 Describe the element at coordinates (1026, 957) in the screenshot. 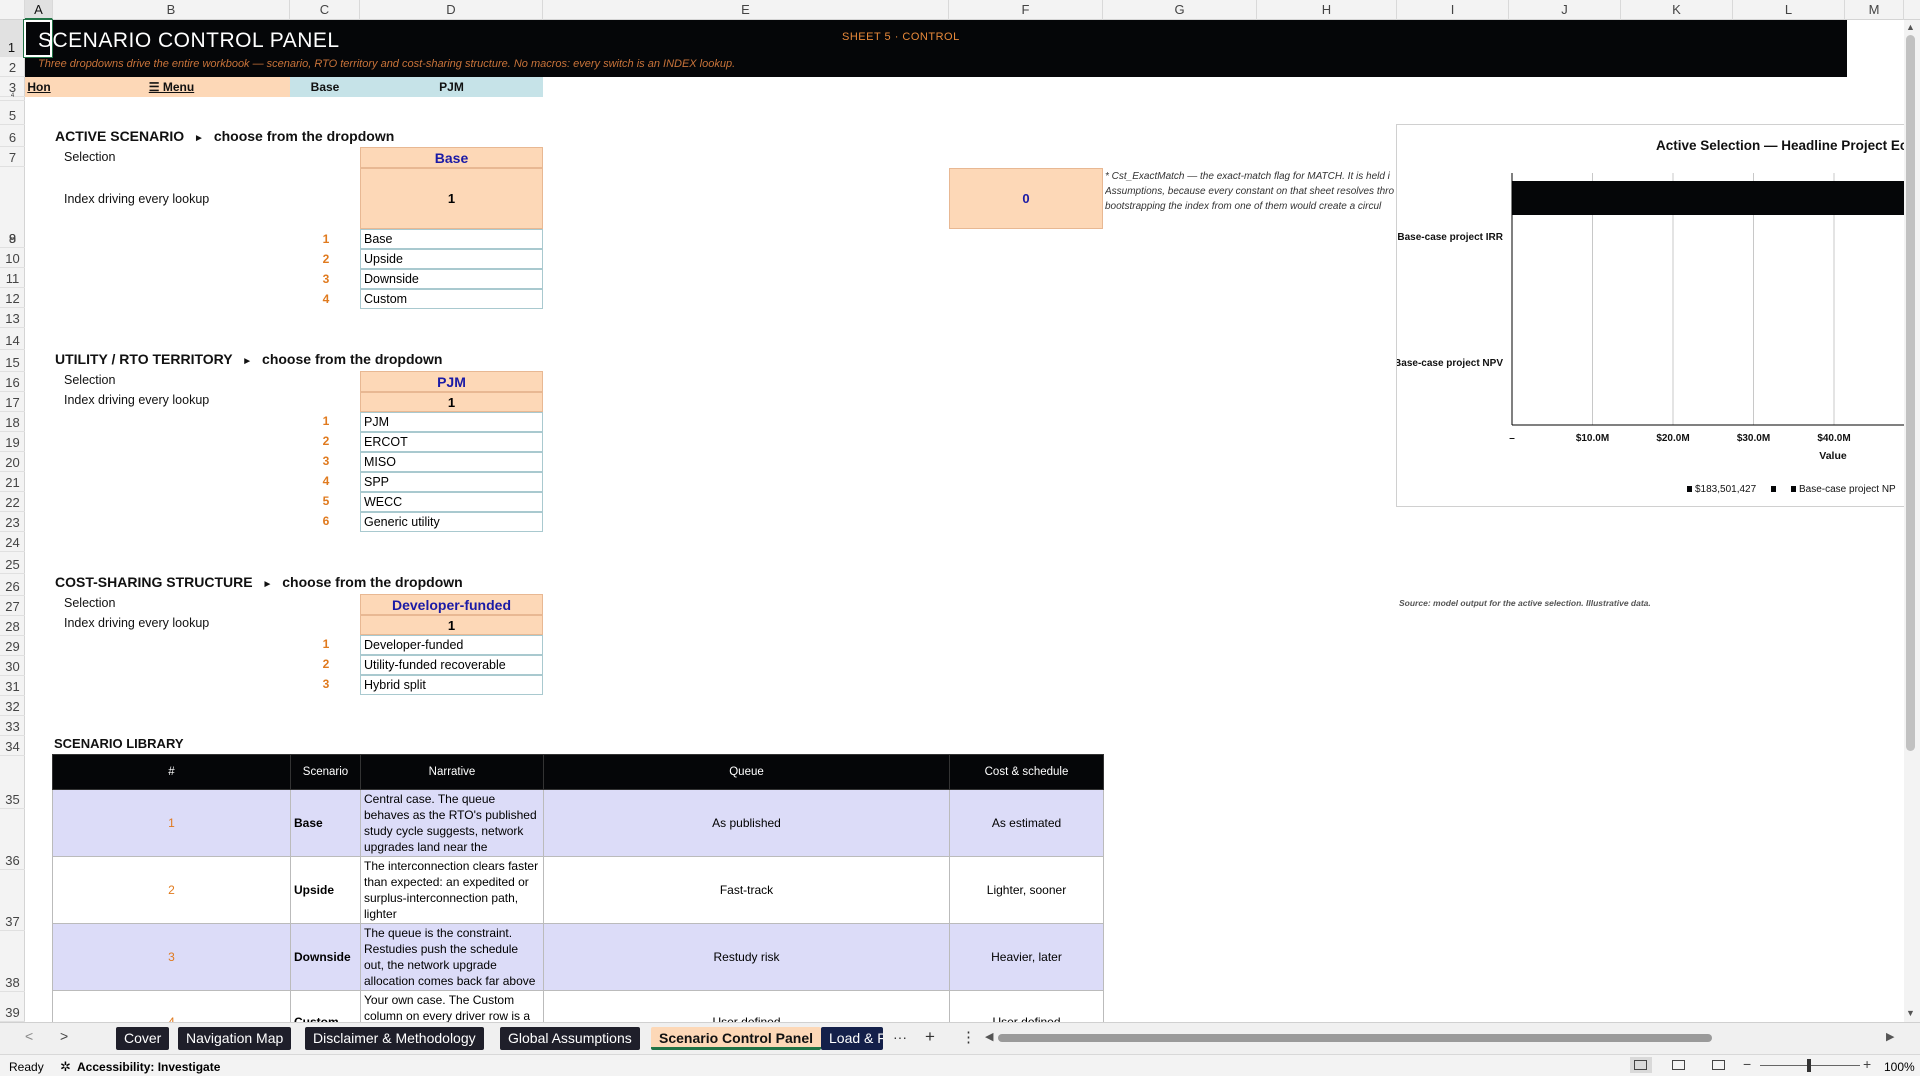

I see `scenario-cost: Heavier, later` at that location.